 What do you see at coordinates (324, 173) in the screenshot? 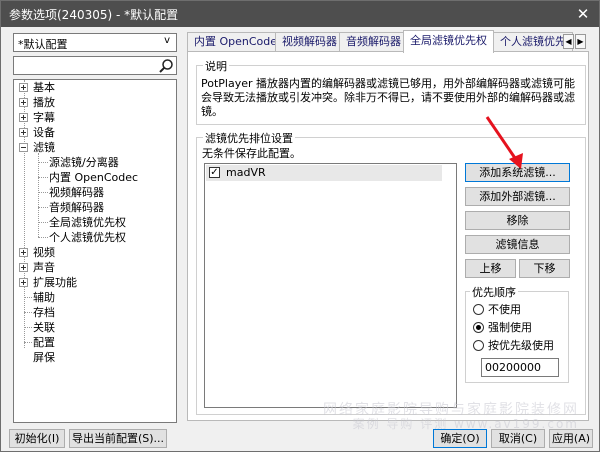
I see `list-item: ✓ madVR` at bounding box center [324, 173].